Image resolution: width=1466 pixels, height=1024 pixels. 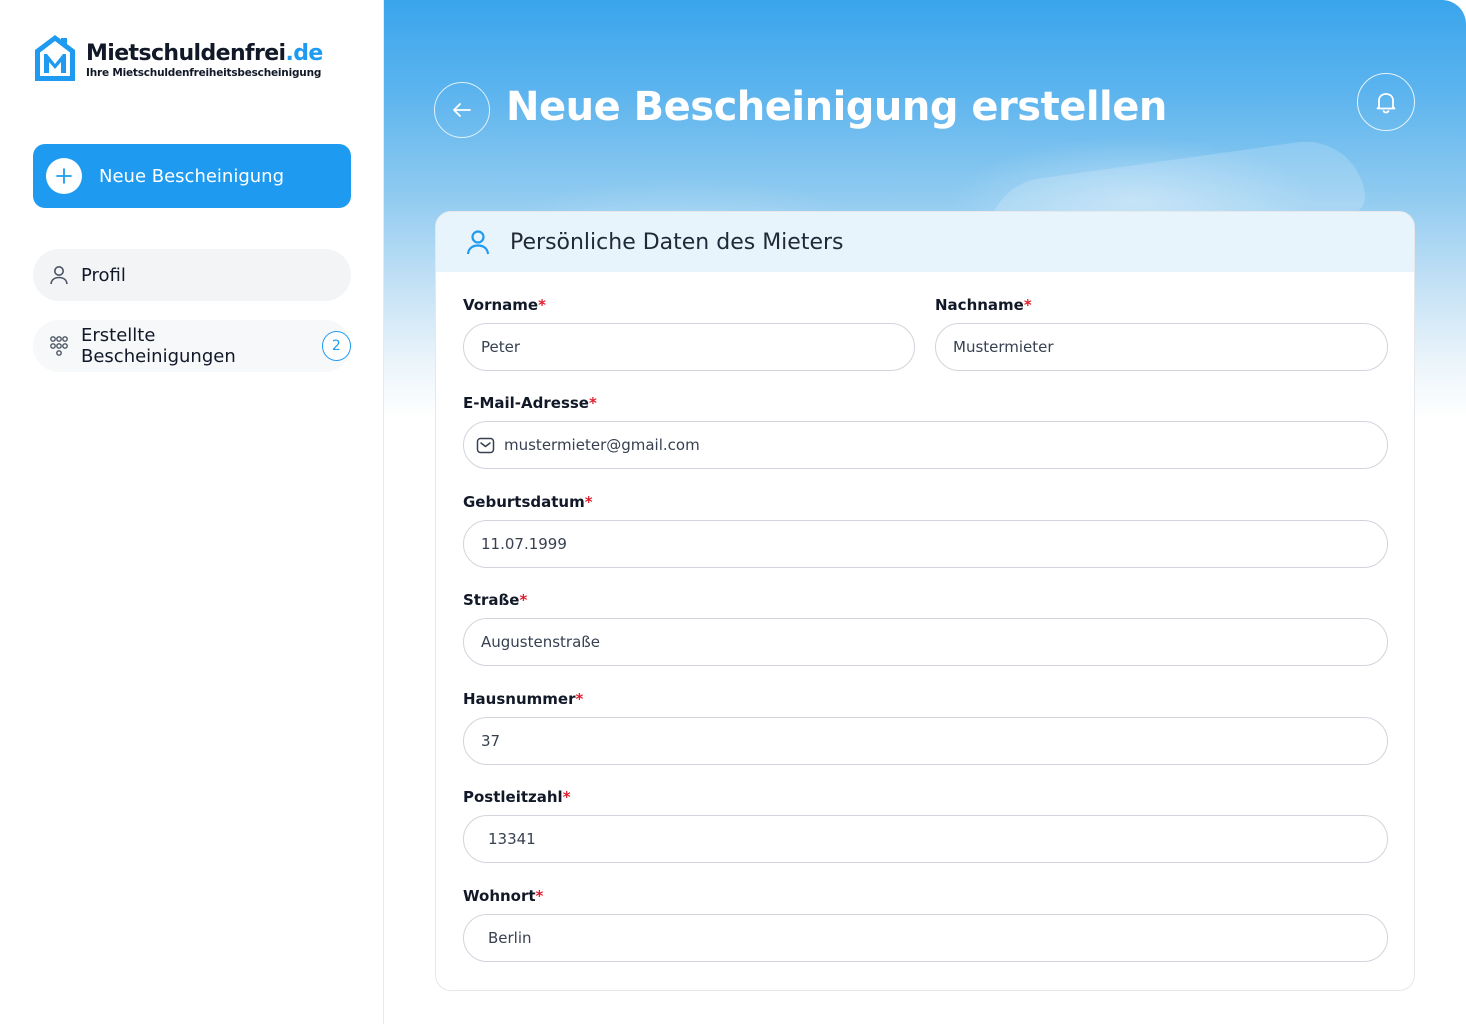 I want to click on nachname-value: Mustermieter, so click(x=1003, y=347).